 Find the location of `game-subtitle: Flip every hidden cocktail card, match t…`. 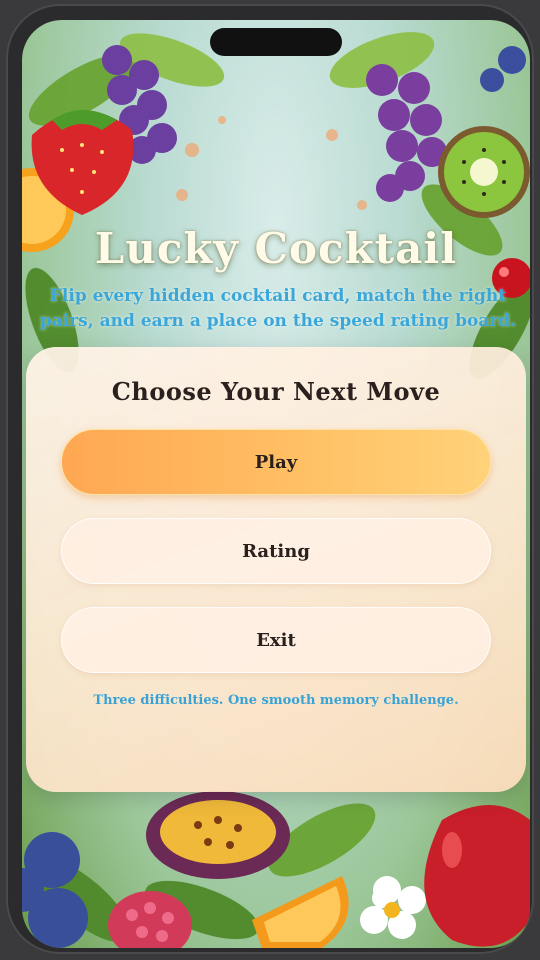

game-subtitle: Flip every hidden cocktail card, match t… is located at coordinates (278, 308).